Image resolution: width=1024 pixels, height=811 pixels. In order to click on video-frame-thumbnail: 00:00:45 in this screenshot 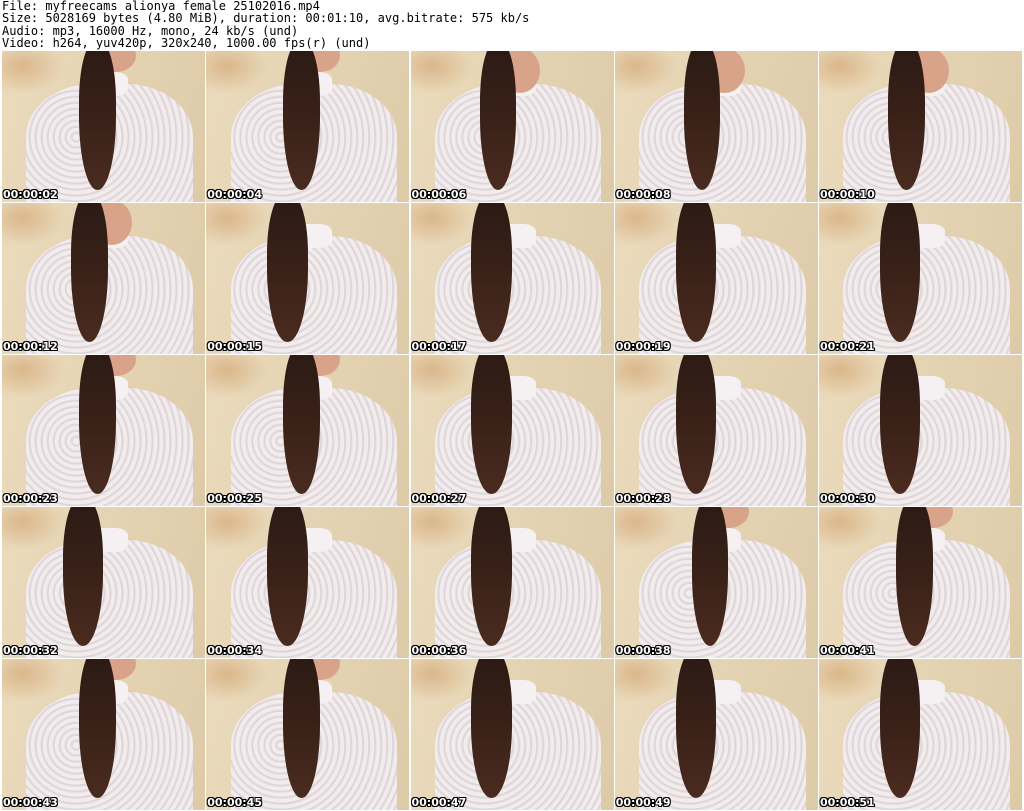, I will do `click(308, 734)`.